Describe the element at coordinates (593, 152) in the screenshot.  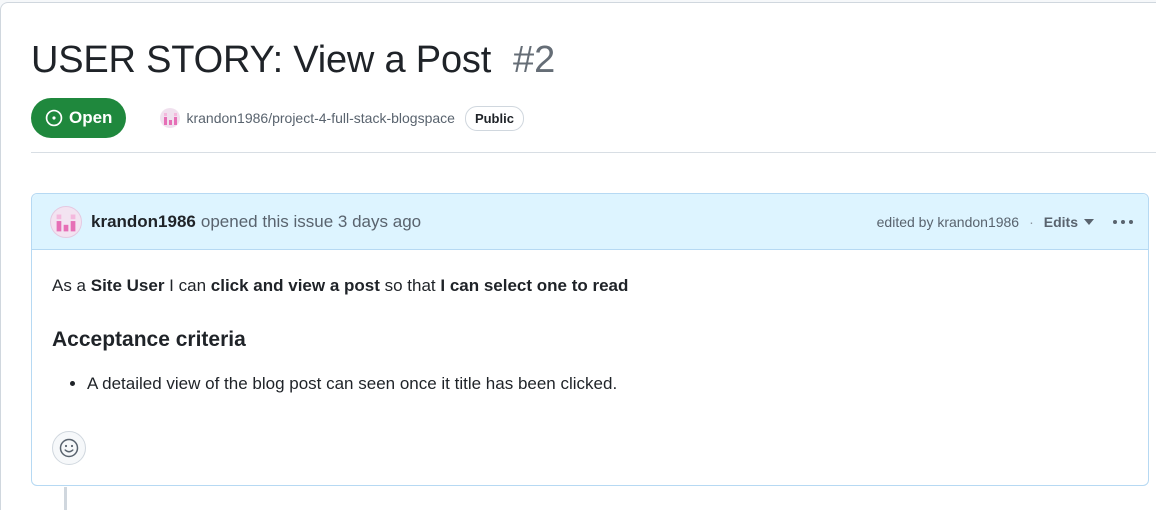
I see `header-divider` at that location.